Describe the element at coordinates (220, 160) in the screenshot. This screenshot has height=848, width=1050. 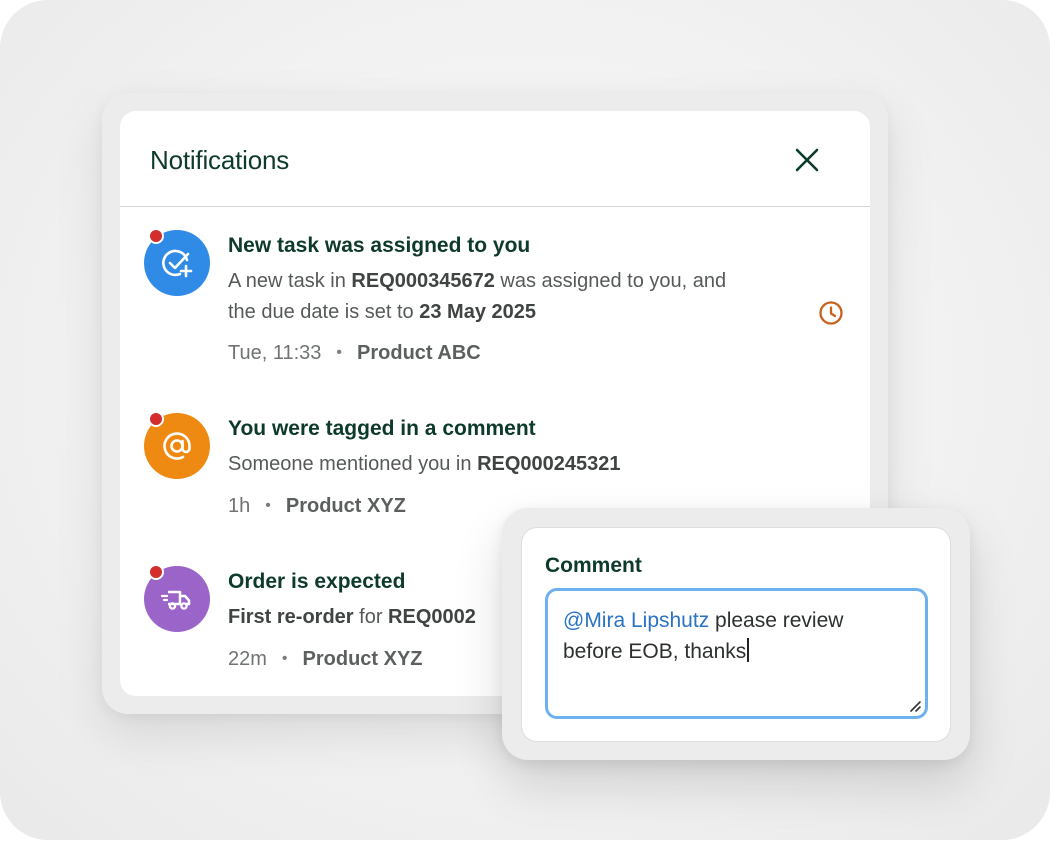
I see `panel-title: Notifications` at that location.